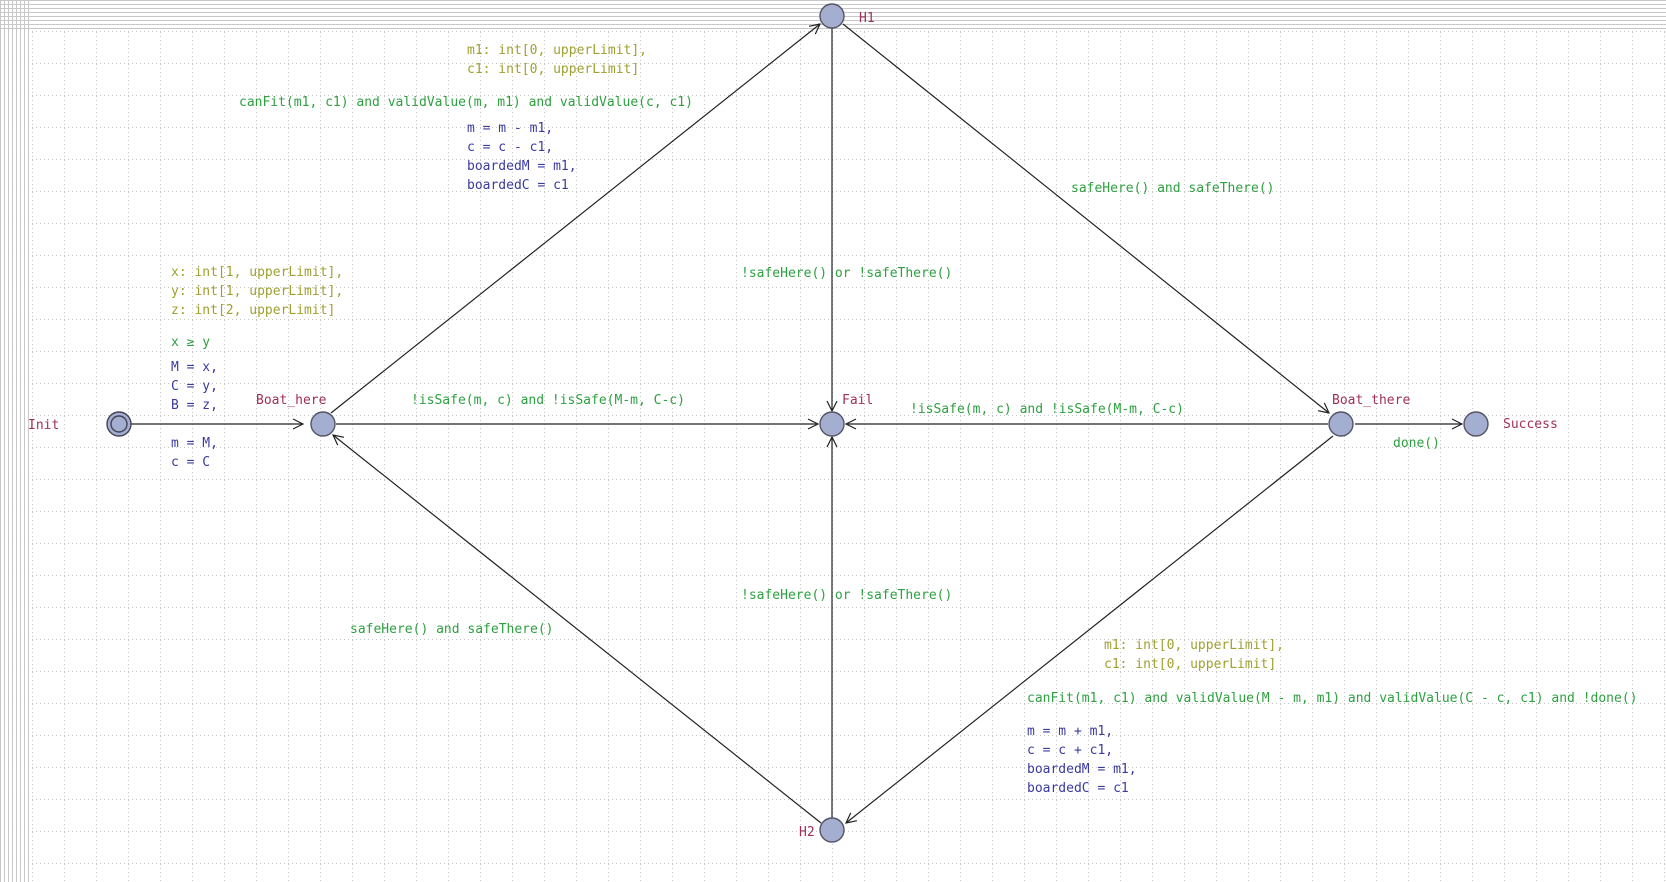  What do you see at coordinates (858, 400) in the screenshot?
I see `location-name-fail: Fail` at bounding box center [858, 400].